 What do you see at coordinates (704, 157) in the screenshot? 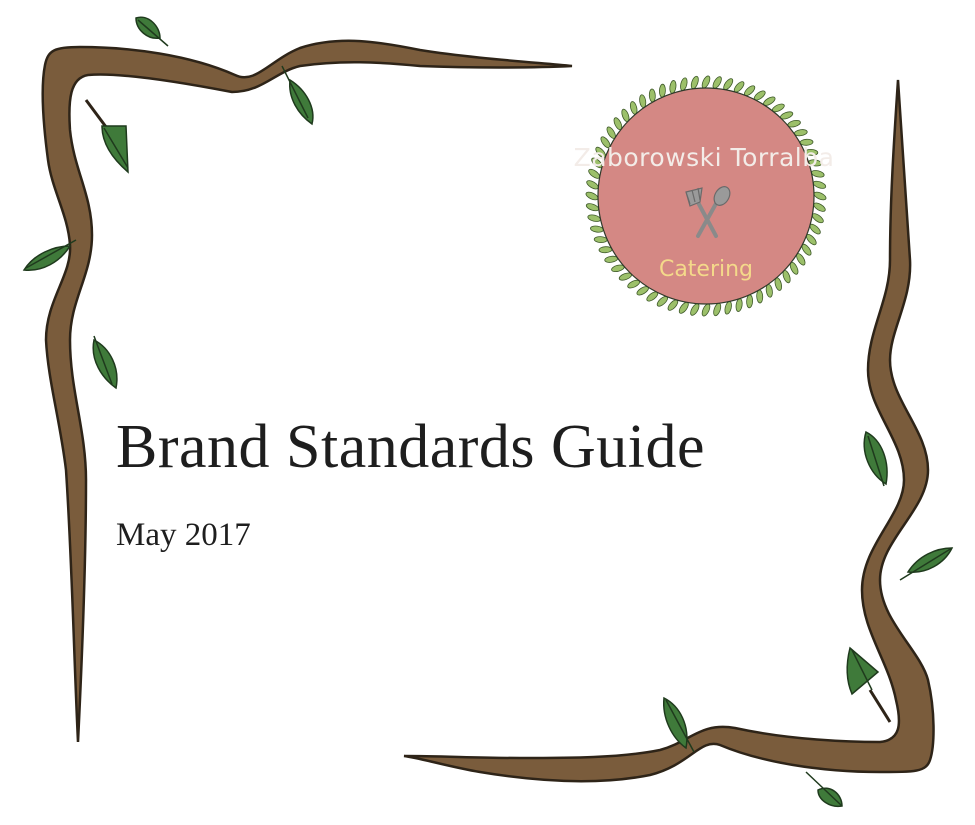
I see `logo-name: Zaborowski Torralba` at bounding box center [704, 157].